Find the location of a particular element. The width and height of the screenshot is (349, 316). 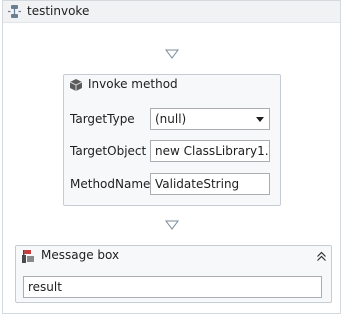

method-name-label: MethodName is located at coordinates (110, 184).